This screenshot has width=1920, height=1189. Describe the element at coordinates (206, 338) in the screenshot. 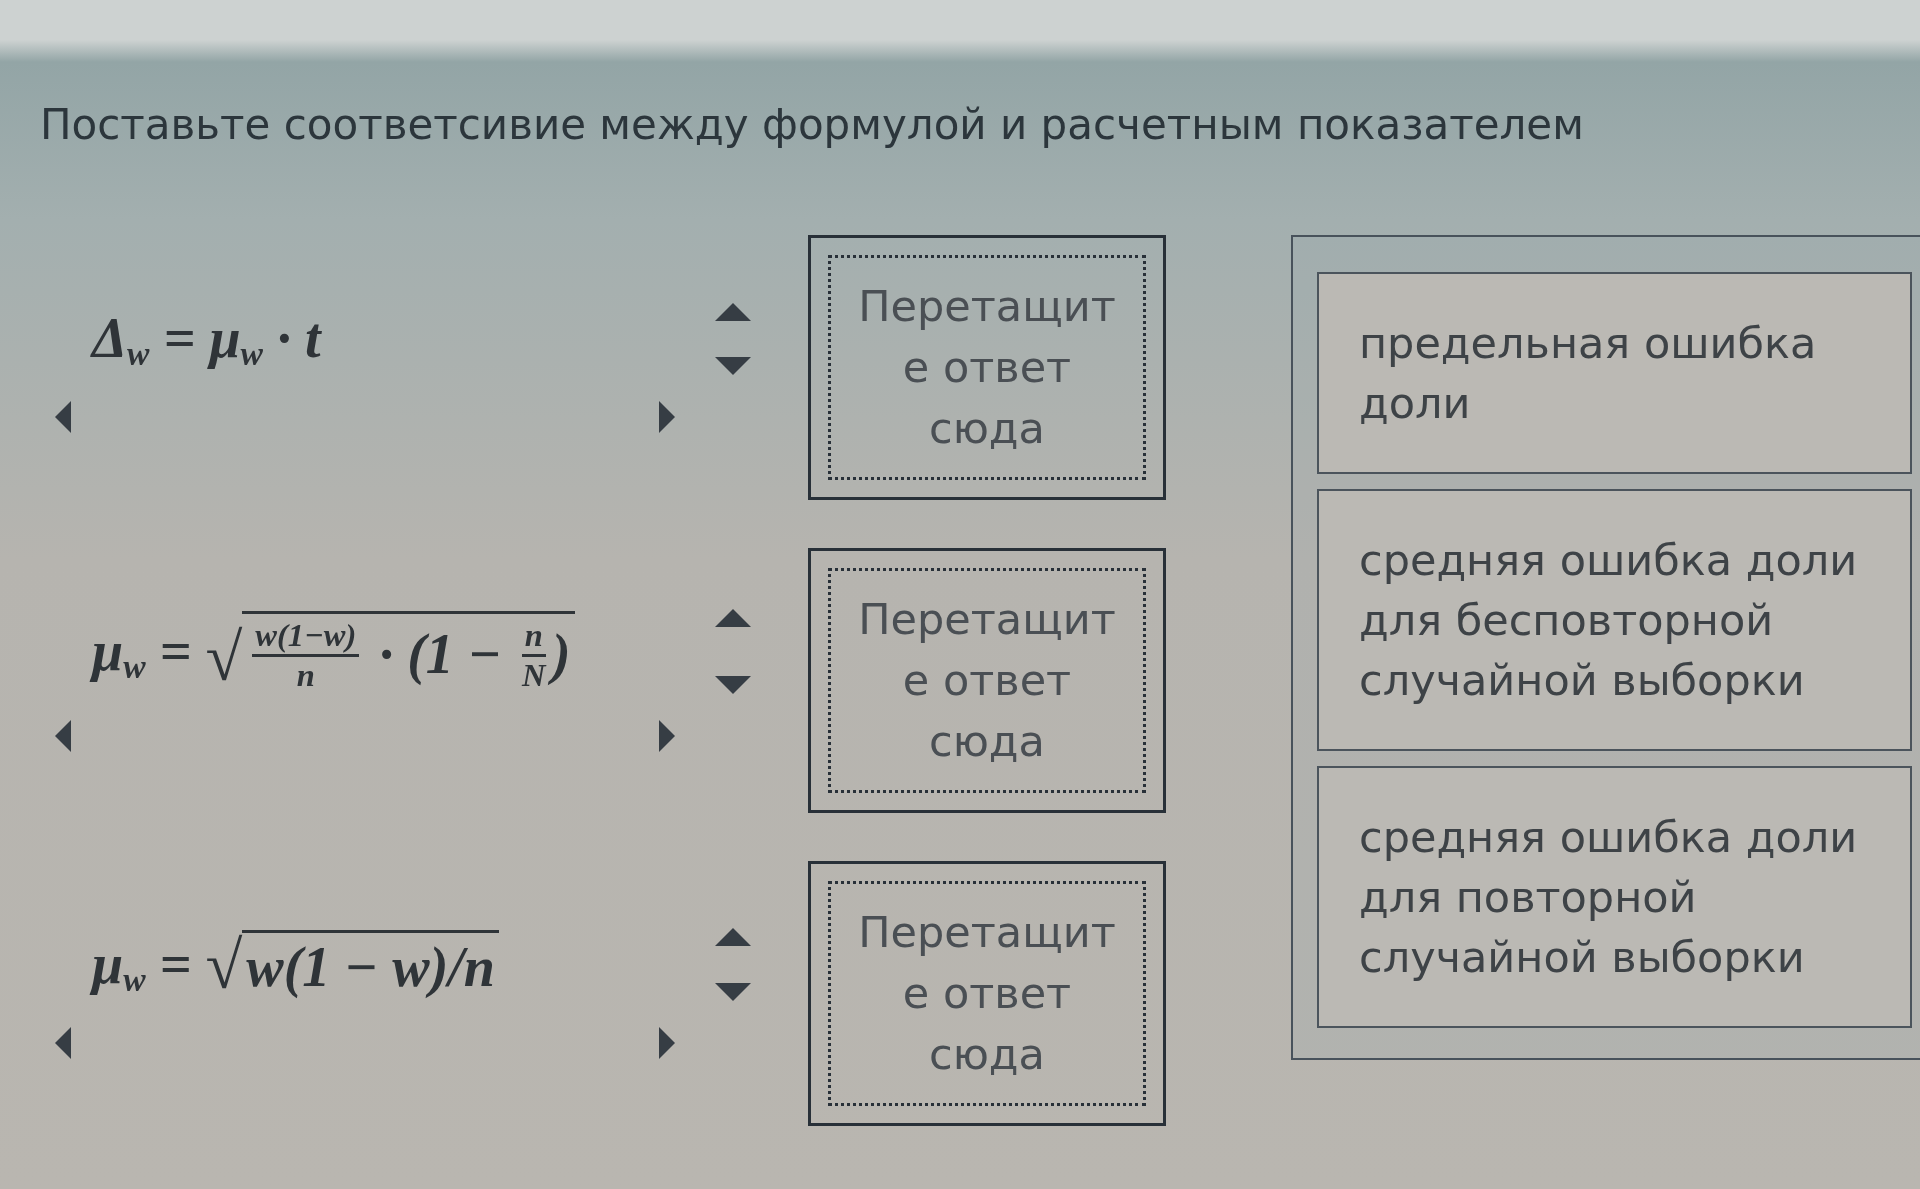

I see `math-formula: Δ$_{w}$ = μ$_{w}$ · t` at that location.